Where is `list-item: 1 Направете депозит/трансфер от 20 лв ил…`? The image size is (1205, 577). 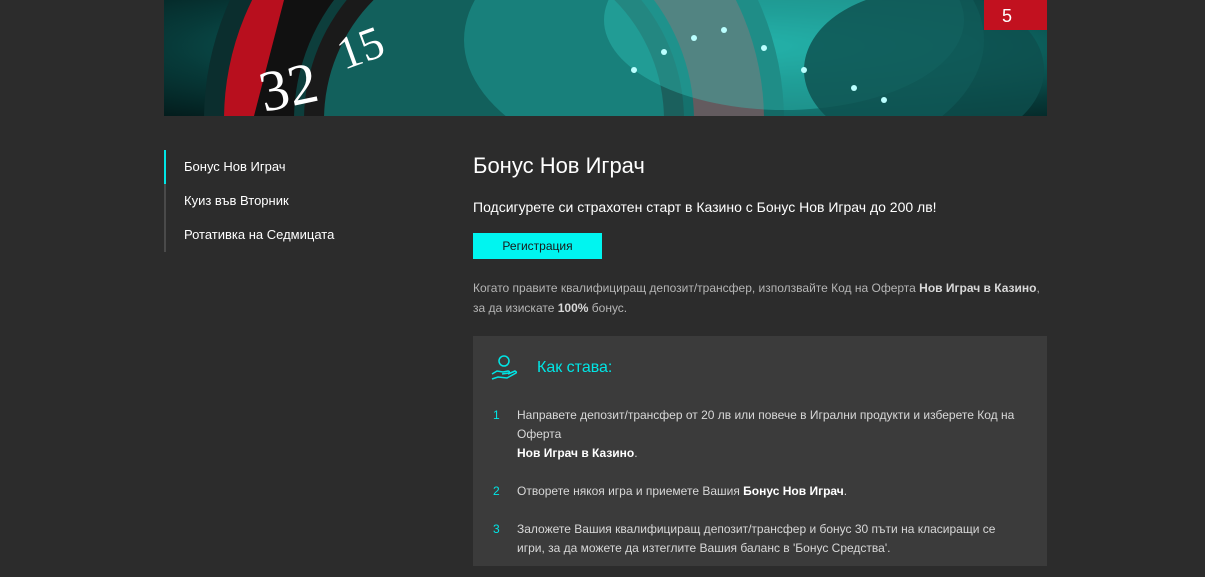
list-item: 1 Направете депозит/трансфер от 20 лв ил… is located at coordinates (758, 434).